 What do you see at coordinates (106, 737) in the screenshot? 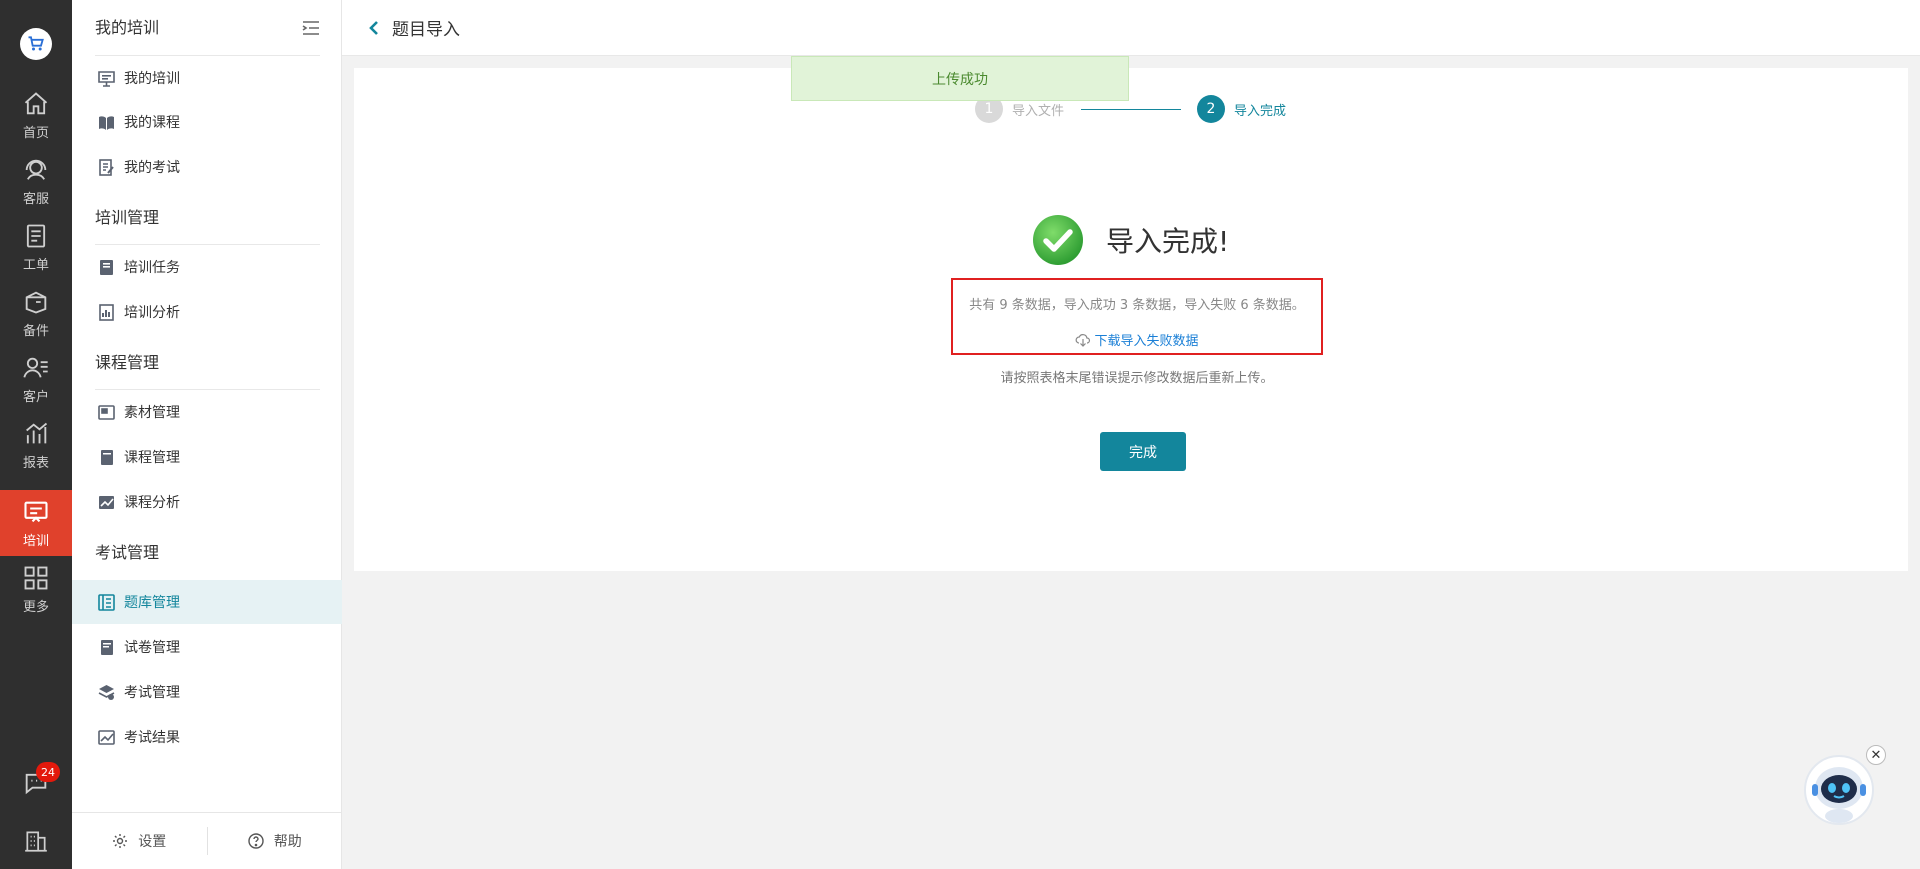
I see `result-trend-icon` at bounding box center [106, 737].